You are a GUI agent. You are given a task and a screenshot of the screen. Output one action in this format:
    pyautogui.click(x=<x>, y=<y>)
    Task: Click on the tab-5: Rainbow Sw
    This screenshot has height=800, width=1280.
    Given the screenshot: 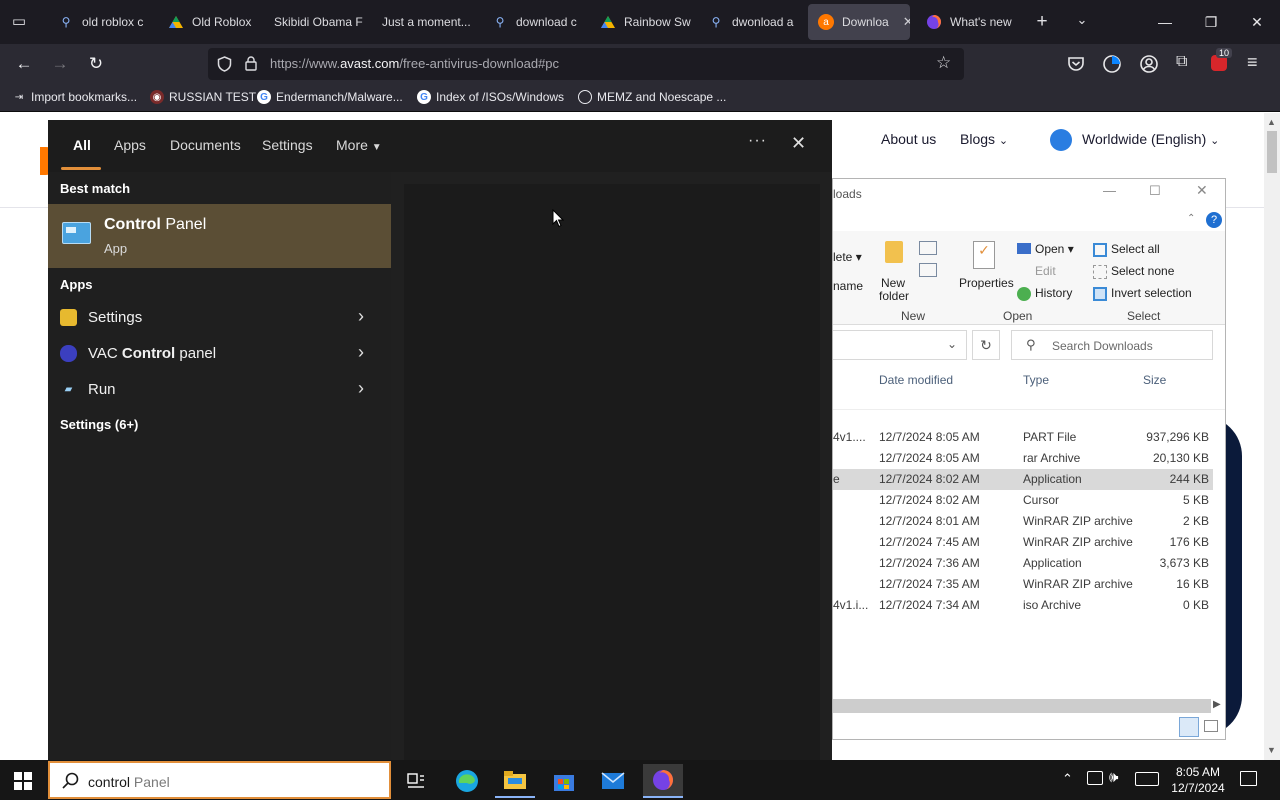 What is the action you would take?
    pyautogui.click(x=642, y=22)
    